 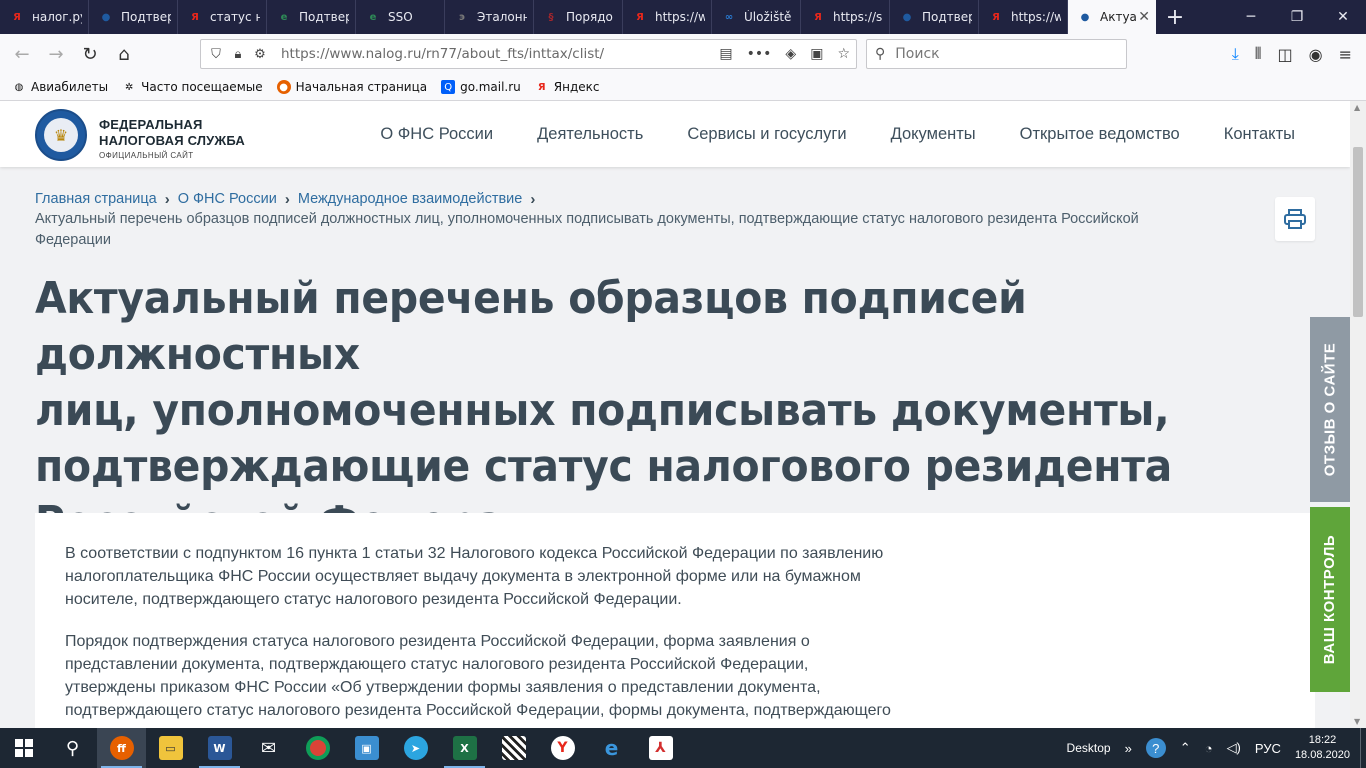 I want to click on network-icon: ◔, so click(x=1209, y=748).